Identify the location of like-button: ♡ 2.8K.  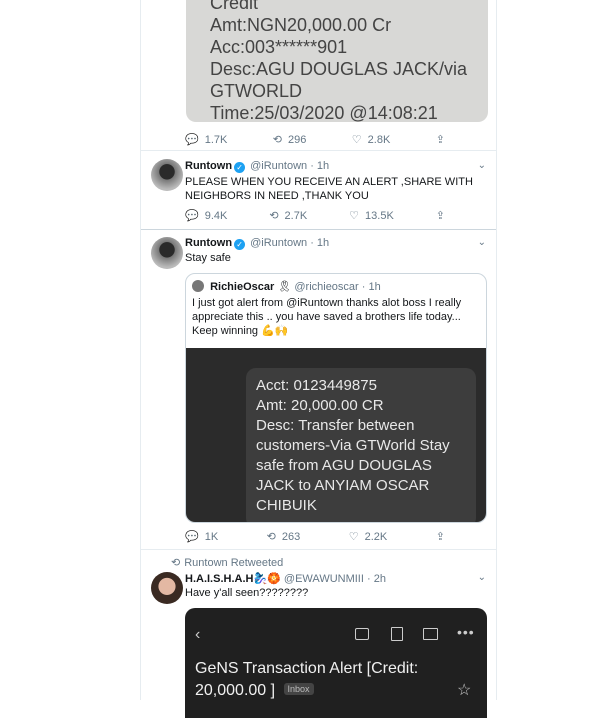
(371, 140).